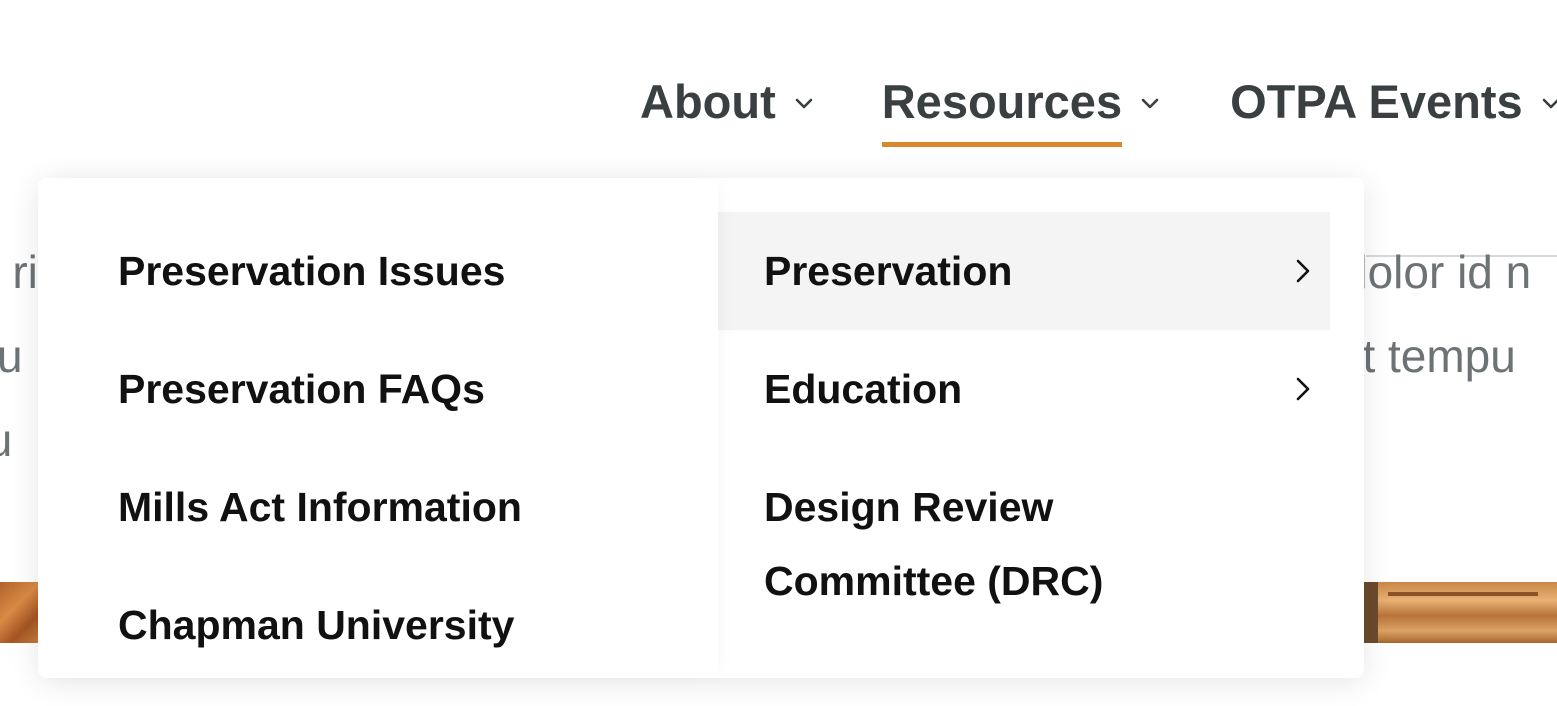 Image resolution: width=1557 pixels, height=706 pixels. Describe the element at coordinates (20, 612) in the screenshot. I see `background-photo-left` at that location.